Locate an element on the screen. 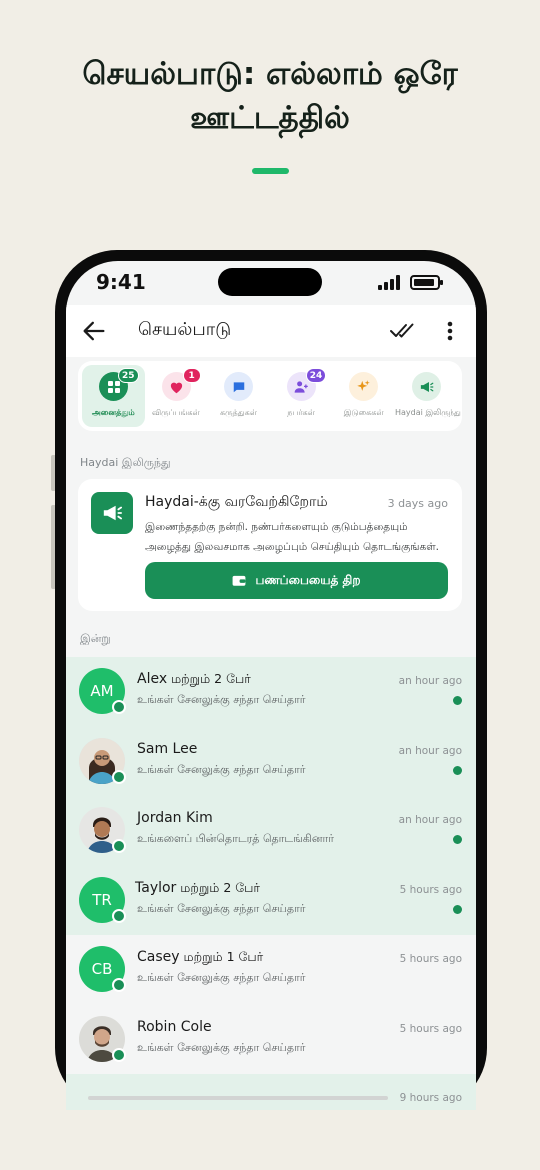 The image size is (540, 1170). filter-badge: 1 is located at coordinates (191, 375).